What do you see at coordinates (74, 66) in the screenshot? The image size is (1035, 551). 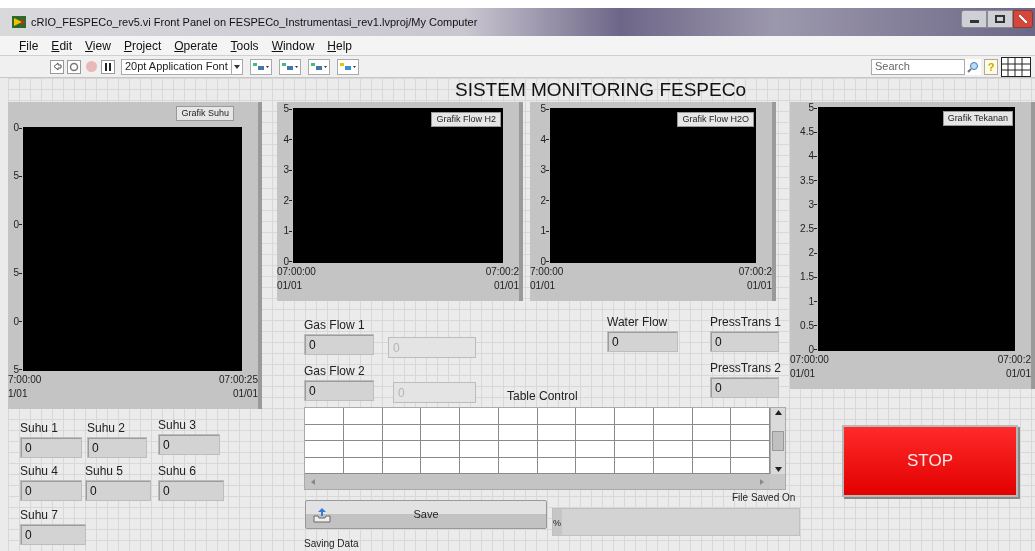 I see `run-continuously-icon` at bounding box center [74, 66].